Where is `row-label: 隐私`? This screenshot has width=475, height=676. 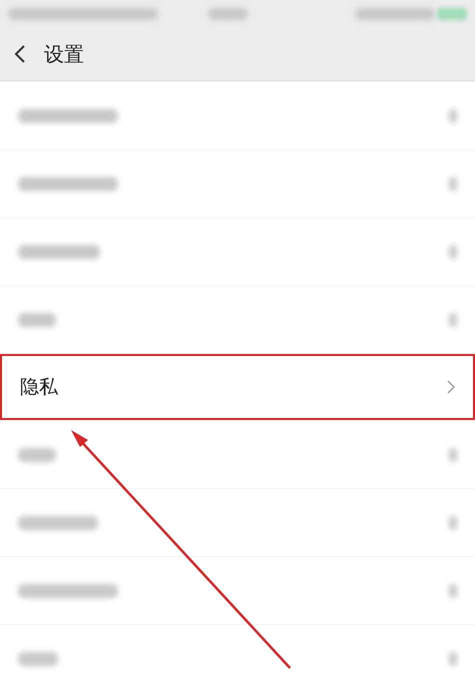
row-label: 隐私 is located at coordinates (39, 387).